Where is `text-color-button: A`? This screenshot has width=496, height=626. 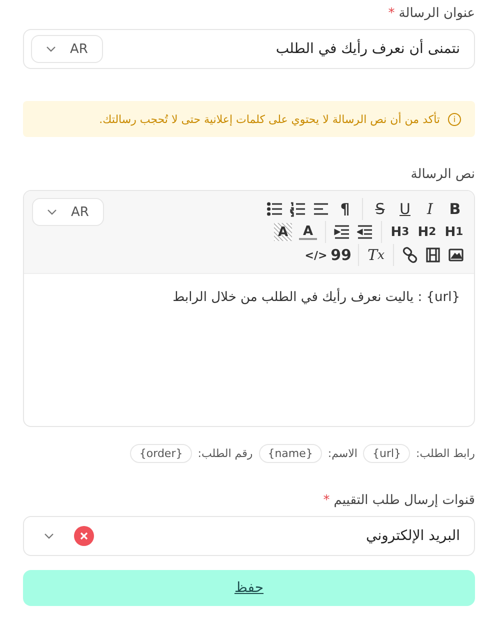
text-color-button: A is located at coordinates (308, 232).